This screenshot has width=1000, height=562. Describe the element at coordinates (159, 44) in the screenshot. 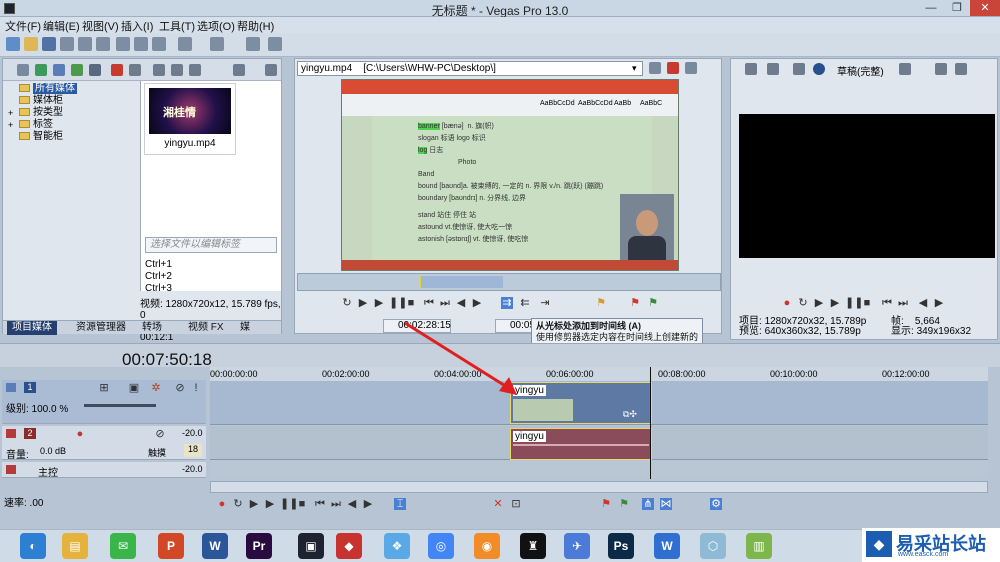

I see `paste-icon` at that location.